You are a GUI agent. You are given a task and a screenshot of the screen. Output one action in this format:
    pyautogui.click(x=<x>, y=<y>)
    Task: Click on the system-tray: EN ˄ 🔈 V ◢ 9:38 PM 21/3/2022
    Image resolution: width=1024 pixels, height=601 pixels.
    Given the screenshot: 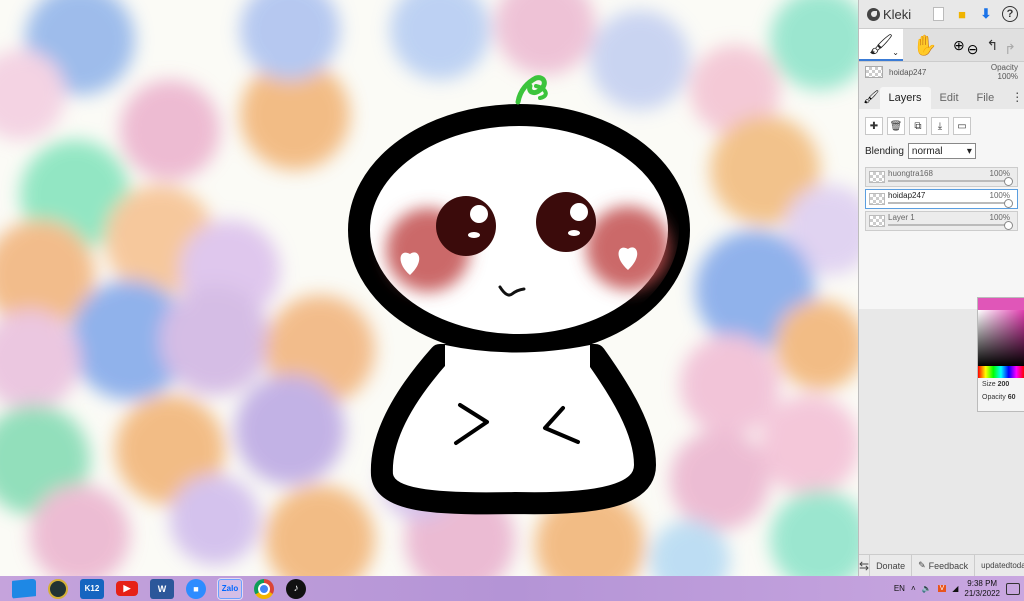 What is the action you would take?
    pyautogui.click(x=959, y=589)
    